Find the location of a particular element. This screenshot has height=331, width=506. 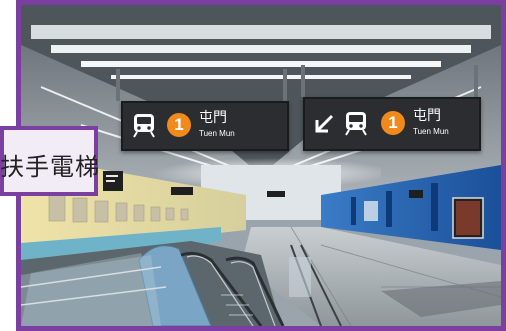

escalator-label-text: 扶手電梯 is located at coordinates (50, 167).